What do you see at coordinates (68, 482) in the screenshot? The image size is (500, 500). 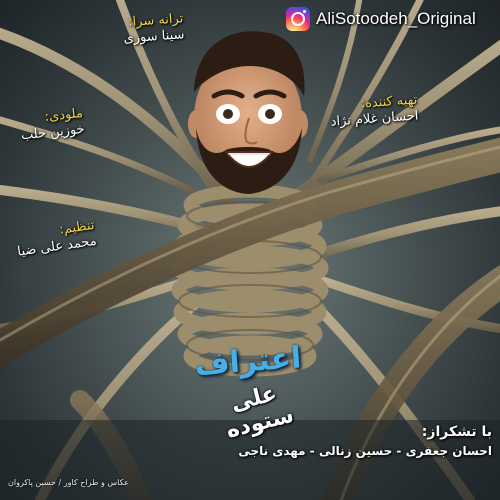 I see `photo-credit: عکاس و طراح کاور / حسین پاکروان` at bounding box center [68, 482].